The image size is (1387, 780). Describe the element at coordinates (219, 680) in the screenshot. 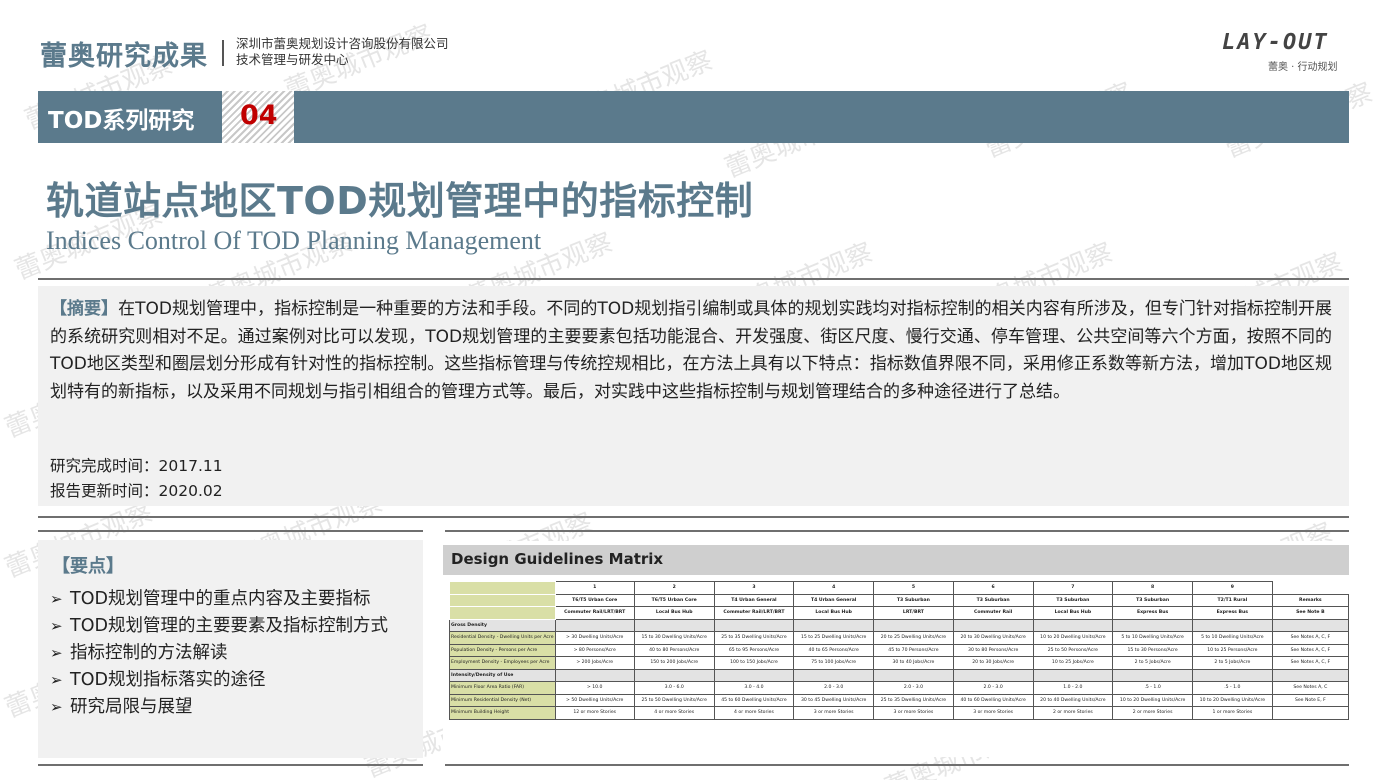

I see `list-item: ➢ TOD规划指标落实的途径` at that location.